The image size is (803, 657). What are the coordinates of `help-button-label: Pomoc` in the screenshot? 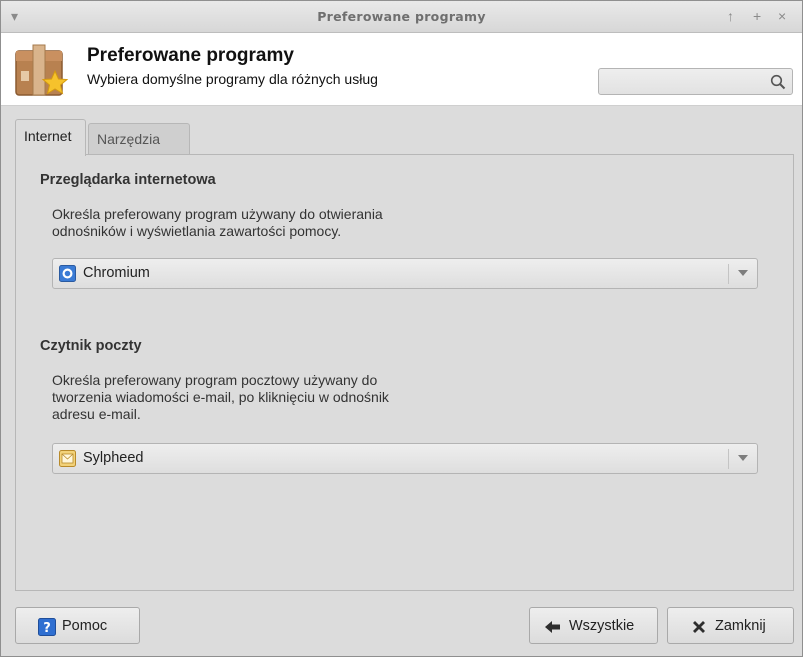 It's located at (85, 626).